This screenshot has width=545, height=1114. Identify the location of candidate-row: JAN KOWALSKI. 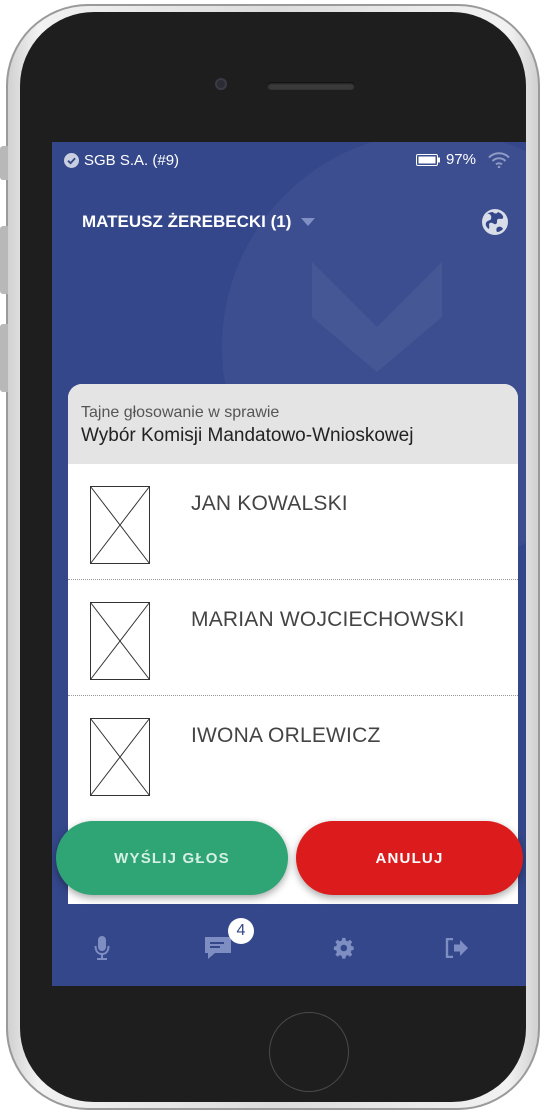
(293, 522).